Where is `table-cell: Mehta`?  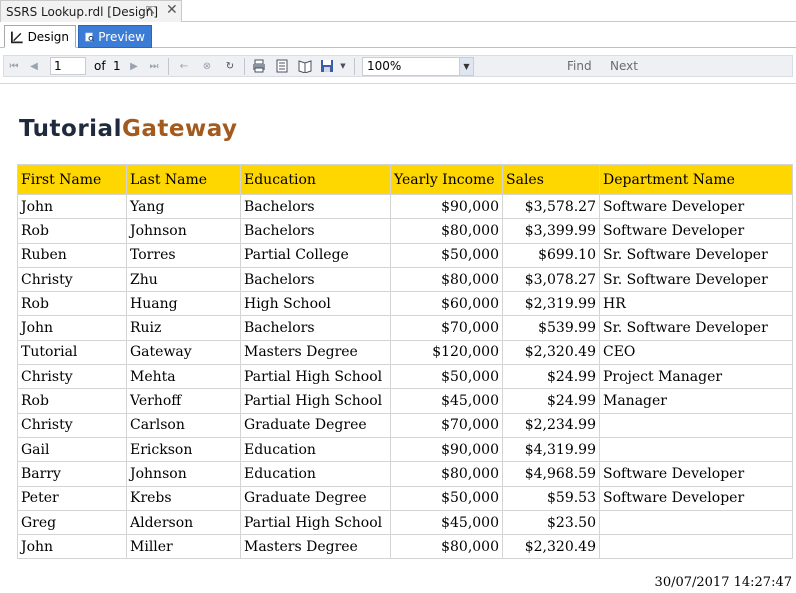
table-cell: Mehta is located at coordinates (183, 377).